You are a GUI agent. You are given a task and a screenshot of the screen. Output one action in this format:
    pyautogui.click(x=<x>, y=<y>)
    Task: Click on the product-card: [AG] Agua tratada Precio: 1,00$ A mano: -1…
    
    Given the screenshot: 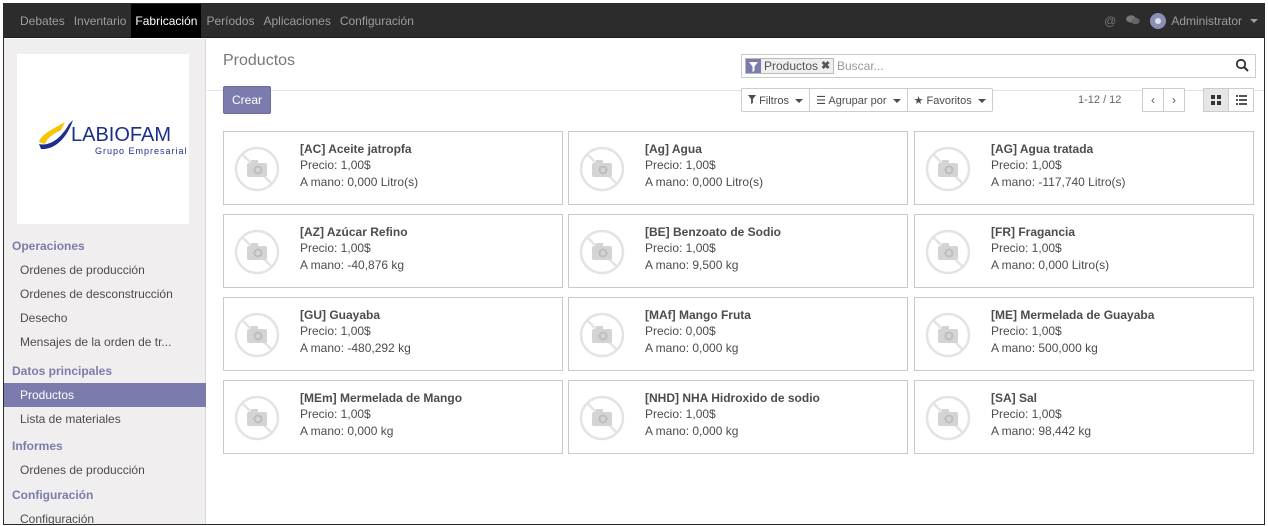 What is the action you would take?
    pyautogui.click(x=1084, y=168)
    